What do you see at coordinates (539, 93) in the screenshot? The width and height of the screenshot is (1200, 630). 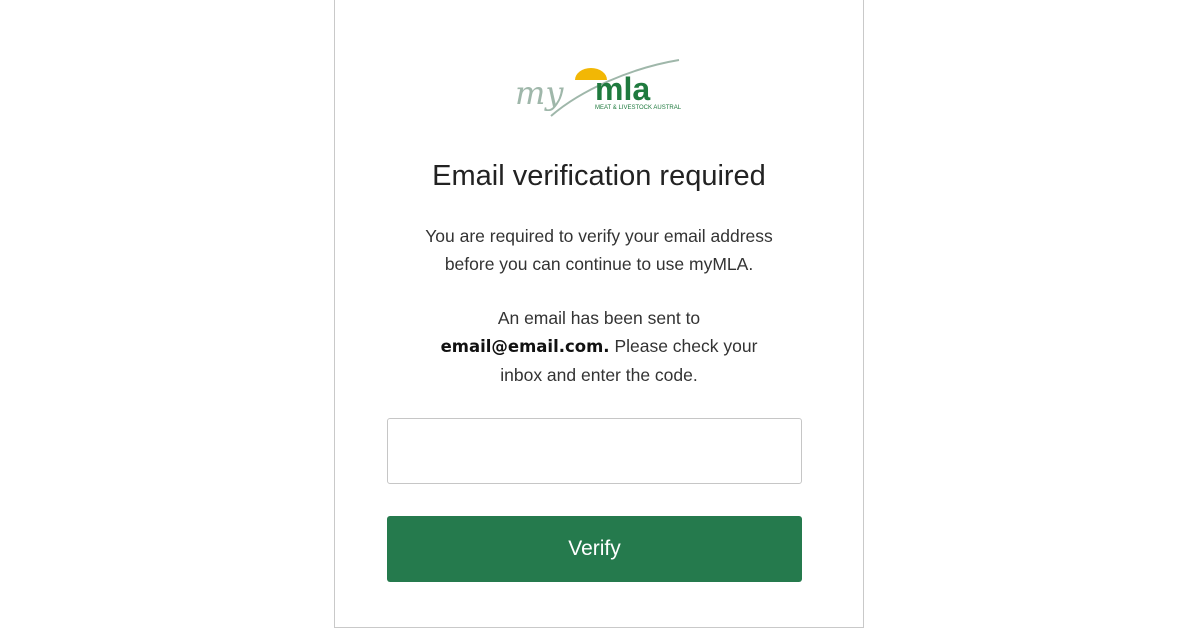 I see `svg-text: my` at bounding box center [539, 93].